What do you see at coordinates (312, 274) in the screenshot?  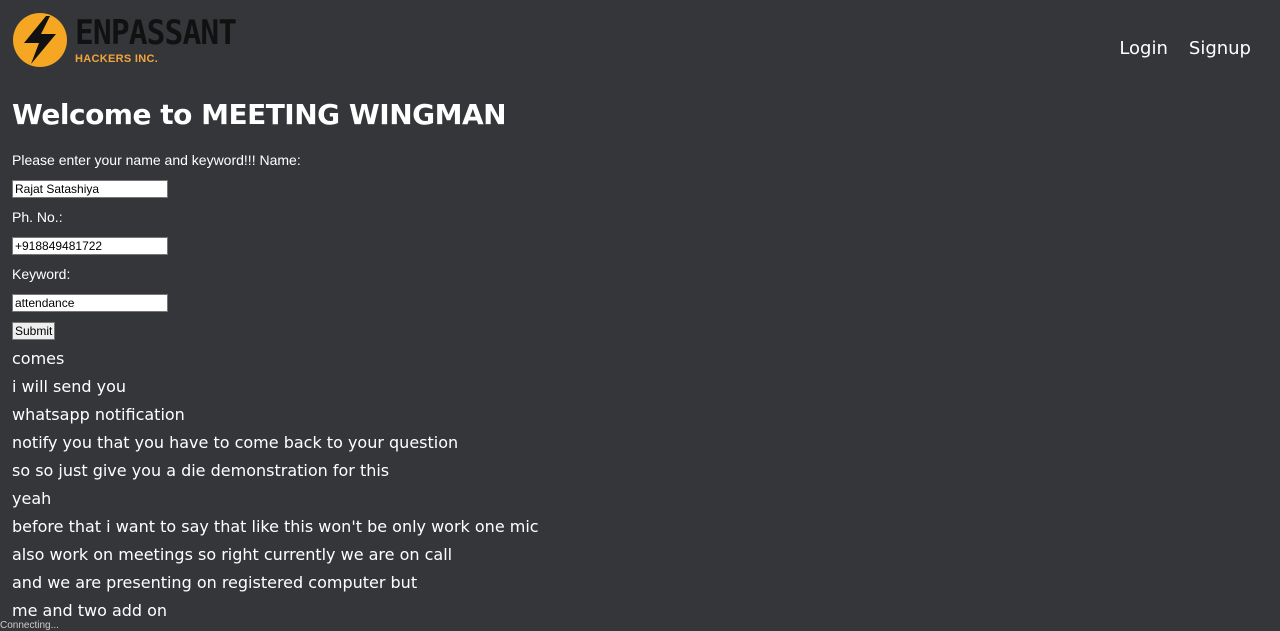 I see `keyword-label: Keyword:` at bounding box center [312, 274].